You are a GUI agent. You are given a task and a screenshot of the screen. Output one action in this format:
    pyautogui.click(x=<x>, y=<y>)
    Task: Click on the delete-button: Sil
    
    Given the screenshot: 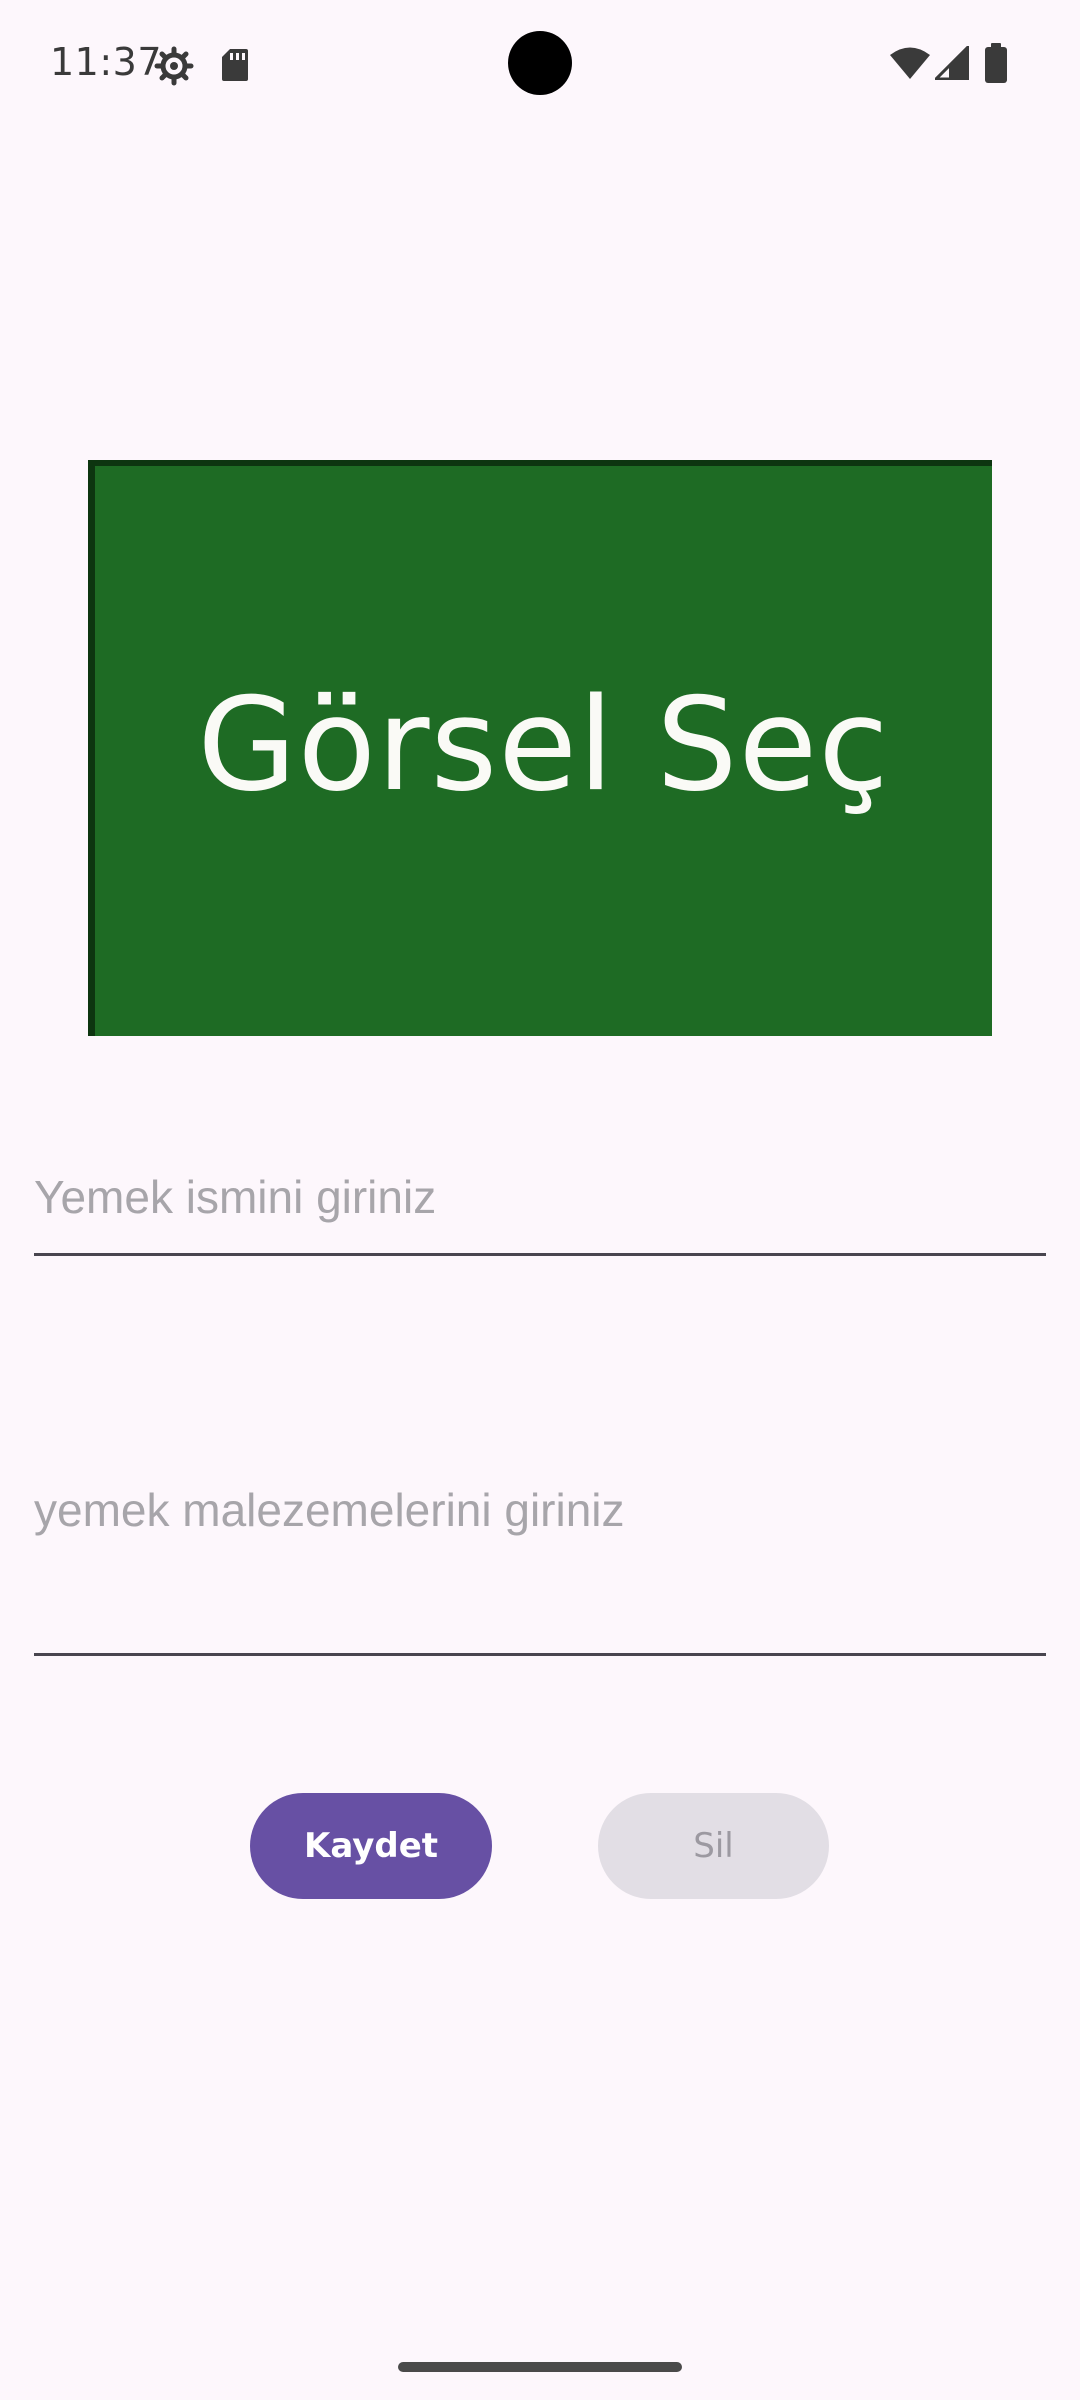 What is the action you would take?
    pyautogui.click(x=713, y=1846)
    